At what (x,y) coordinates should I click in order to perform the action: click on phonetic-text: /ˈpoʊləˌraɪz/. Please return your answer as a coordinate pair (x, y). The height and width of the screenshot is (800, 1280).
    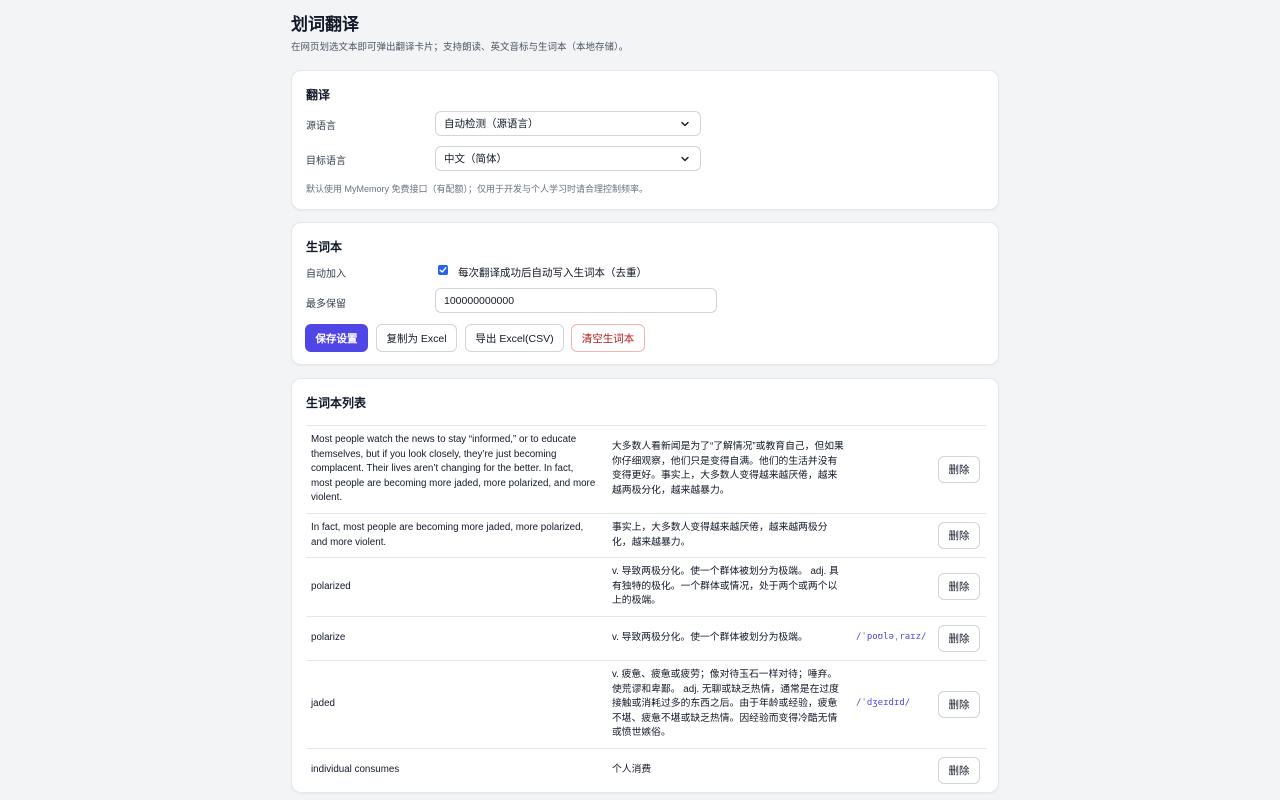
    Looking at the image, I should click on (891, 637).